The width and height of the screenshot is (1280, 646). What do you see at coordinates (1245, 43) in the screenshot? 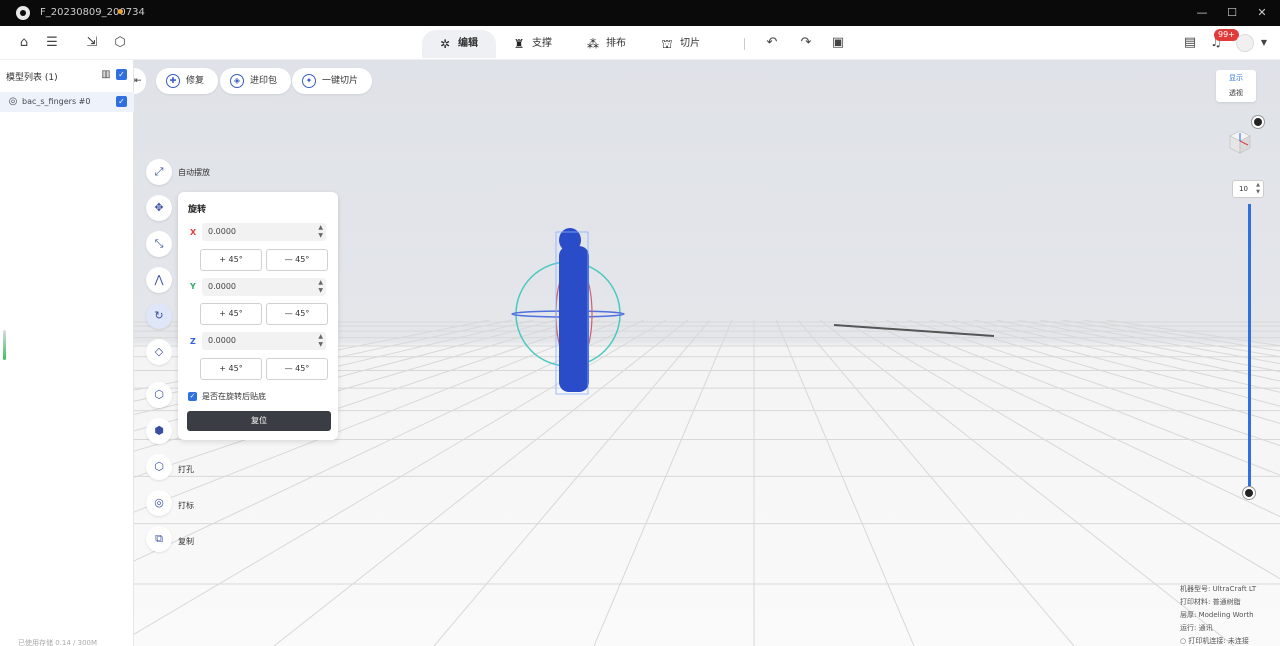
I see `avatar` at bounding box center [1245, 43].